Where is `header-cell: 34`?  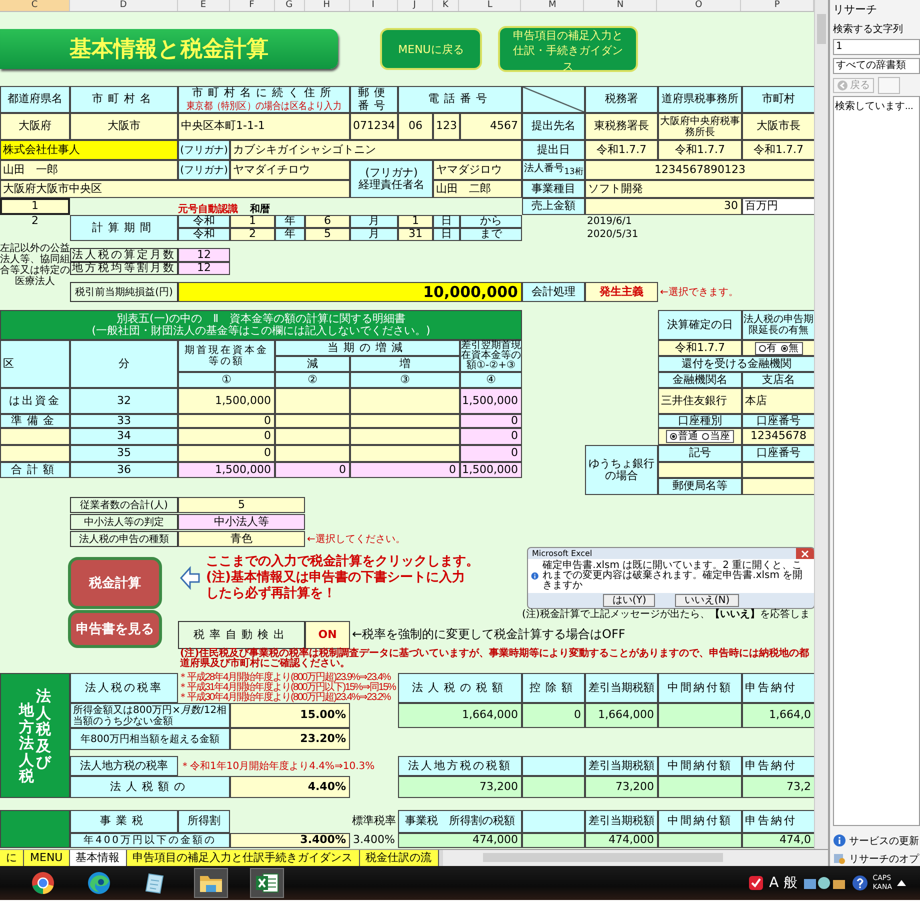
header-cell: 34 is located at coordinates (124, 436).